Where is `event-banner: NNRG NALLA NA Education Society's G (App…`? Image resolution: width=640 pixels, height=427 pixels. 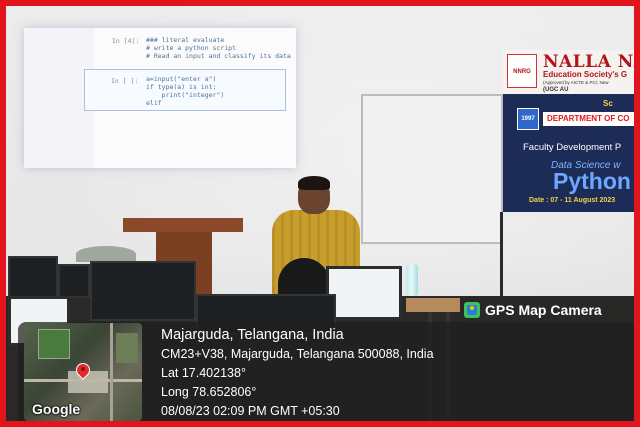
event-banner: NNRG NALLA NA Education Society's G (App… is located at coordinates (571, 131).